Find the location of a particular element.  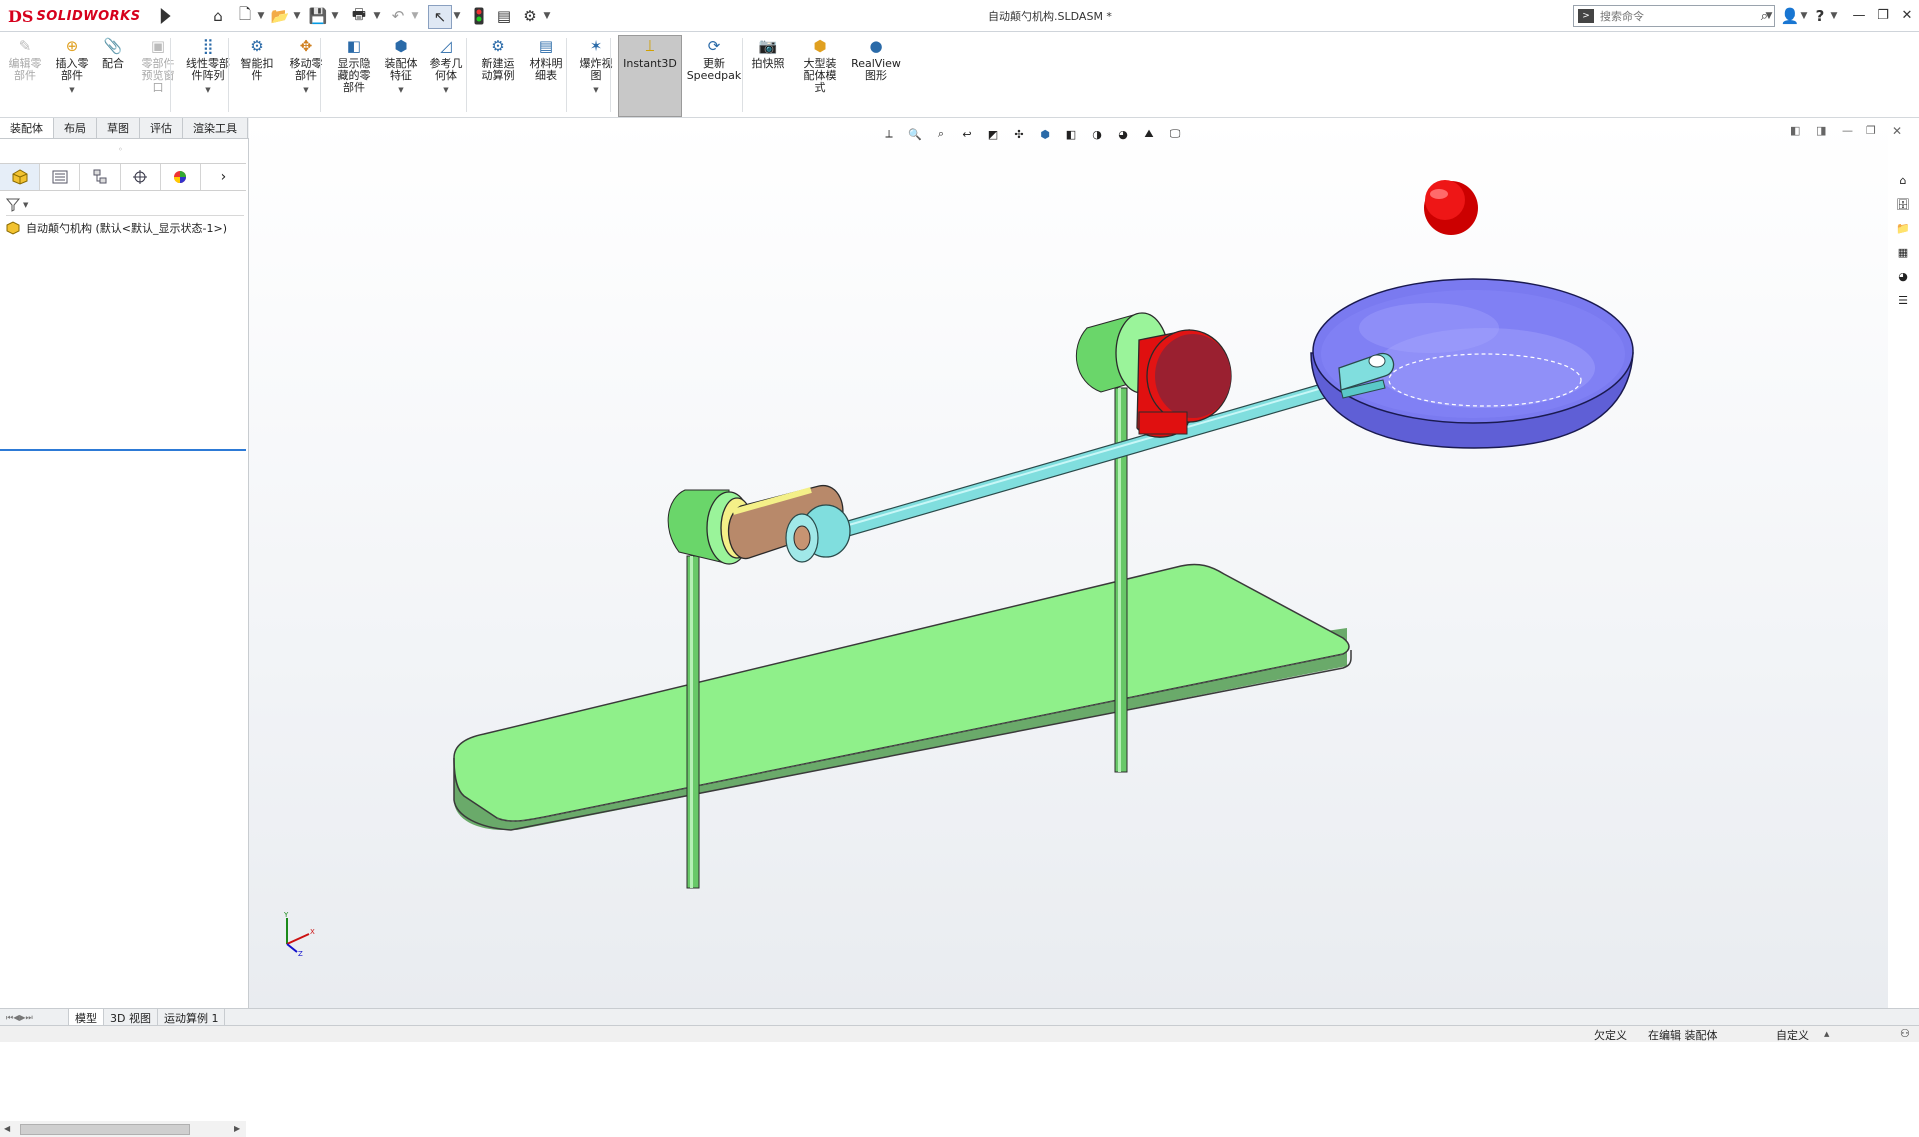

bottom-tab-1: 3D 视图 is located at coordinates (131, 1017).